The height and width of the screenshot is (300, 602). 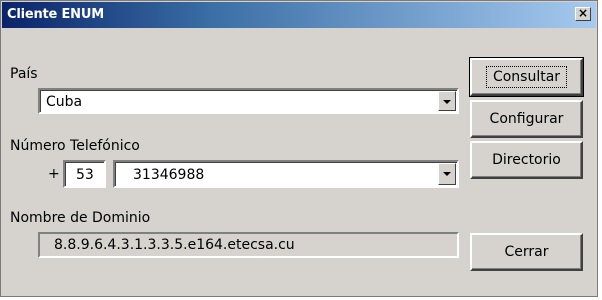 What do you see at coordinates (174, 245) in the screenshot?
I see `domain-value: 8.8.9.6.4.3.1.3.3.5.e164.etecsa.cu` at bounding box center [174, 245].